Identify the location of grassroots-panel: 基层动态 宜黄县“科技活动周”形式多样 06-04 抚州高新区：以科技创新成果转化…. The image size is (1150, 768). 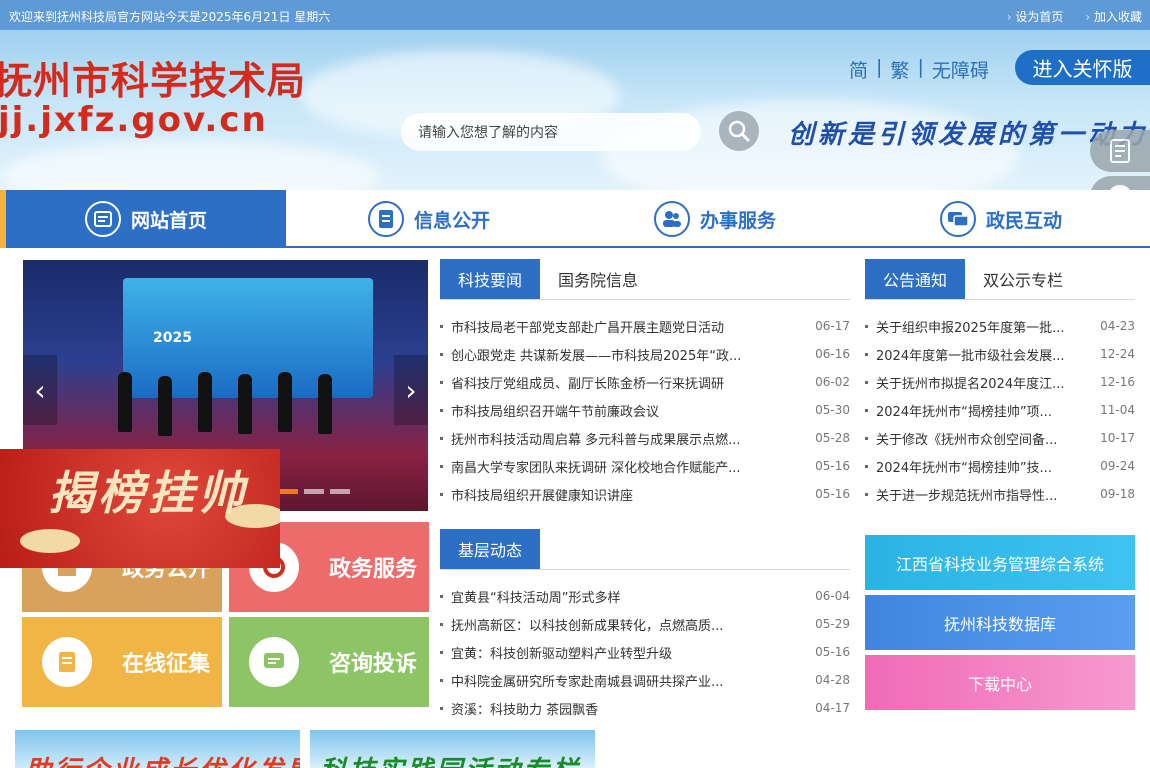
(645, 625).